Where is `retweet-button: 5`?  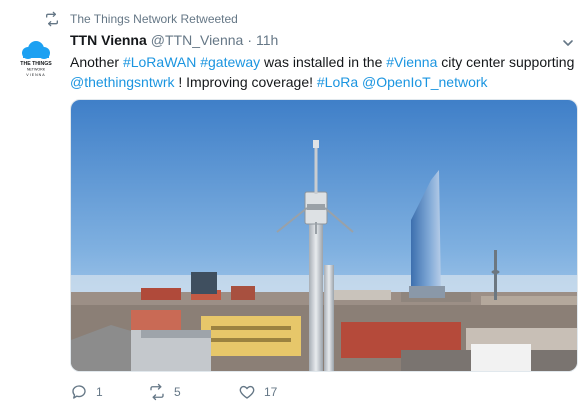
retweet-button: 5 is located at coordinates (193, 392).